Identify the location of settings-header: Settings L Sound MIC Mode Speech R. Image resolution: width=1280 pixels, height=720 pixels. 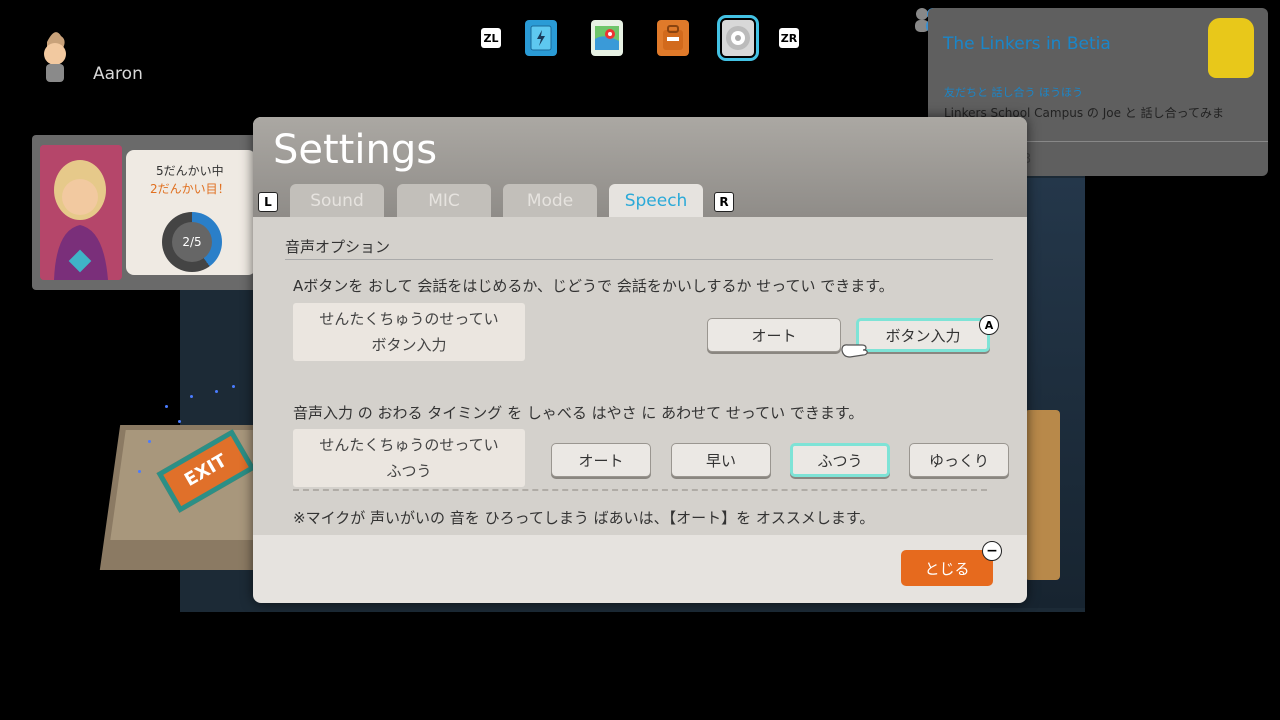
(640, 167).